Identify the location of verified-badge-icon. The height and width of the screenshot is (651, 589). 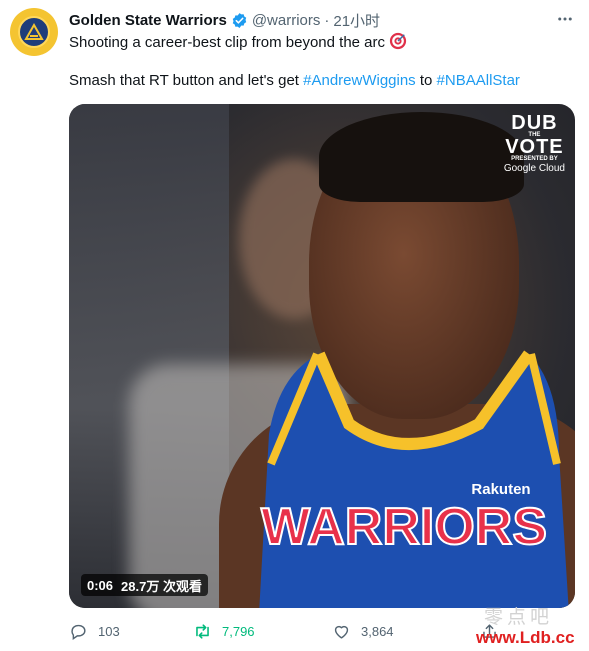
(239, 20).